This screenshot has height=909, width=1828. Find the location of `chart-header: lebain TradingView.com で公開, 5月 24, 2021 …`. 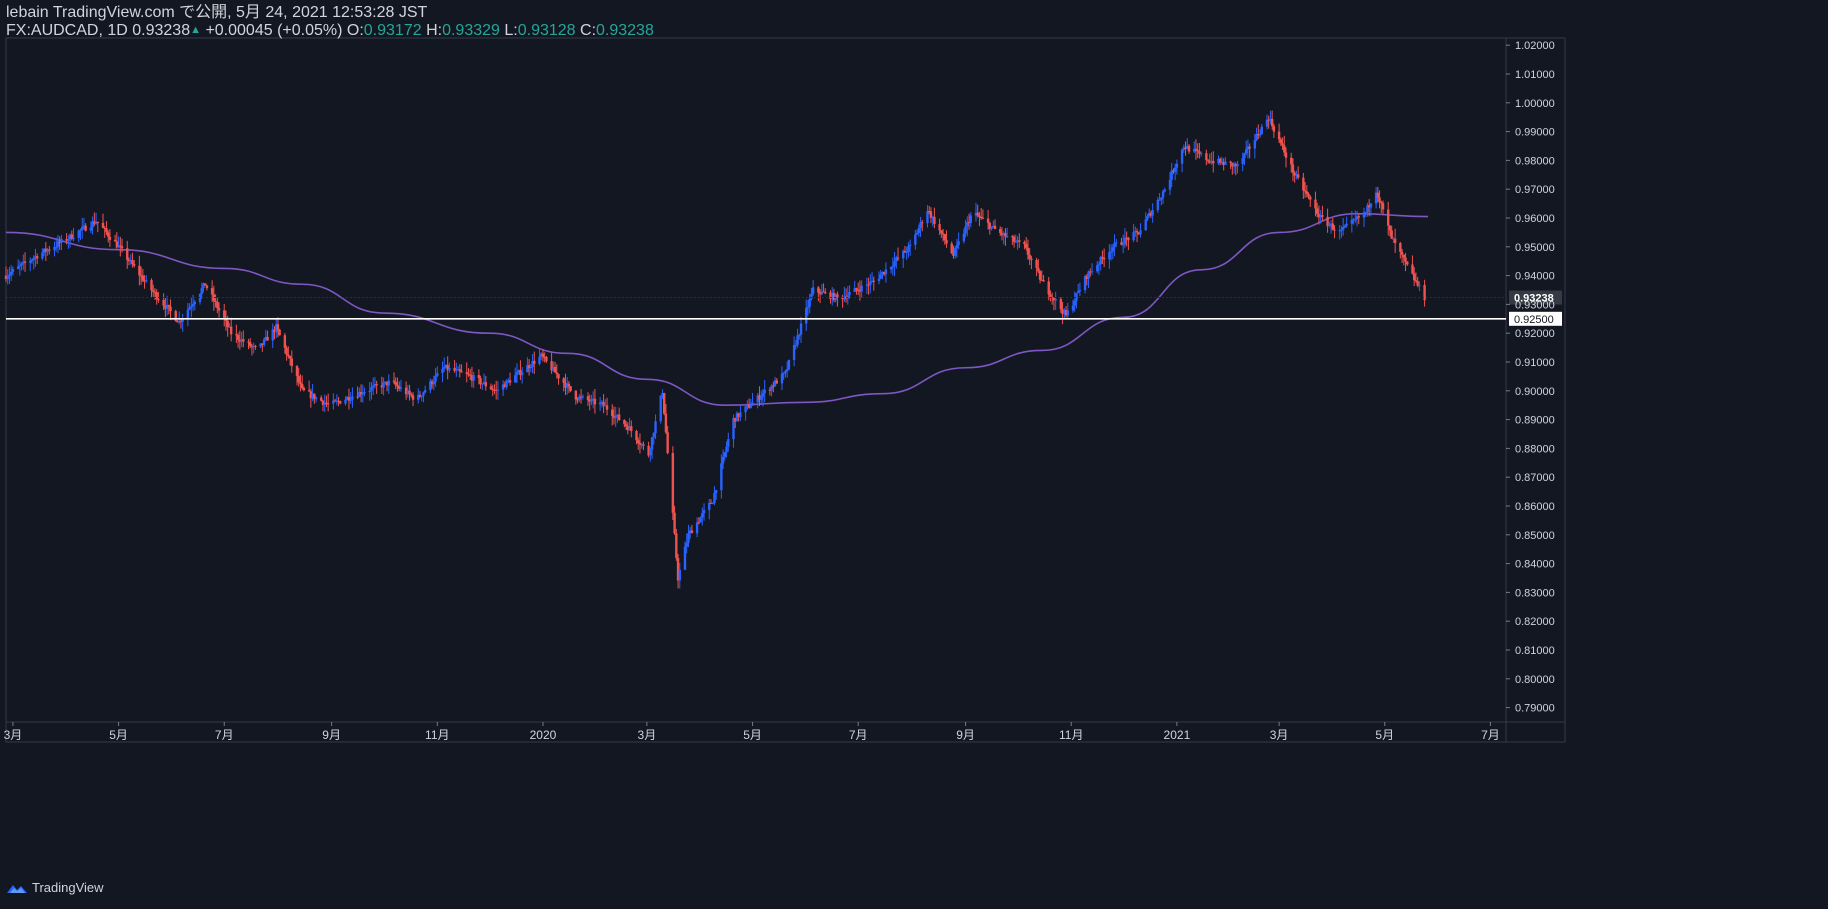

chart-header: lebain TradingView.com で公開, 5月 24, 2021 … is located at coordinates (330, 22).